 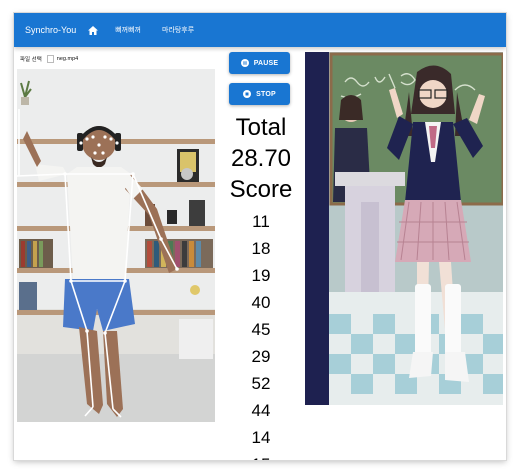 What do you see at coordinates (261, 275) in the screenshot?
I see `score-item: 19` at bounding box center [261, 275].